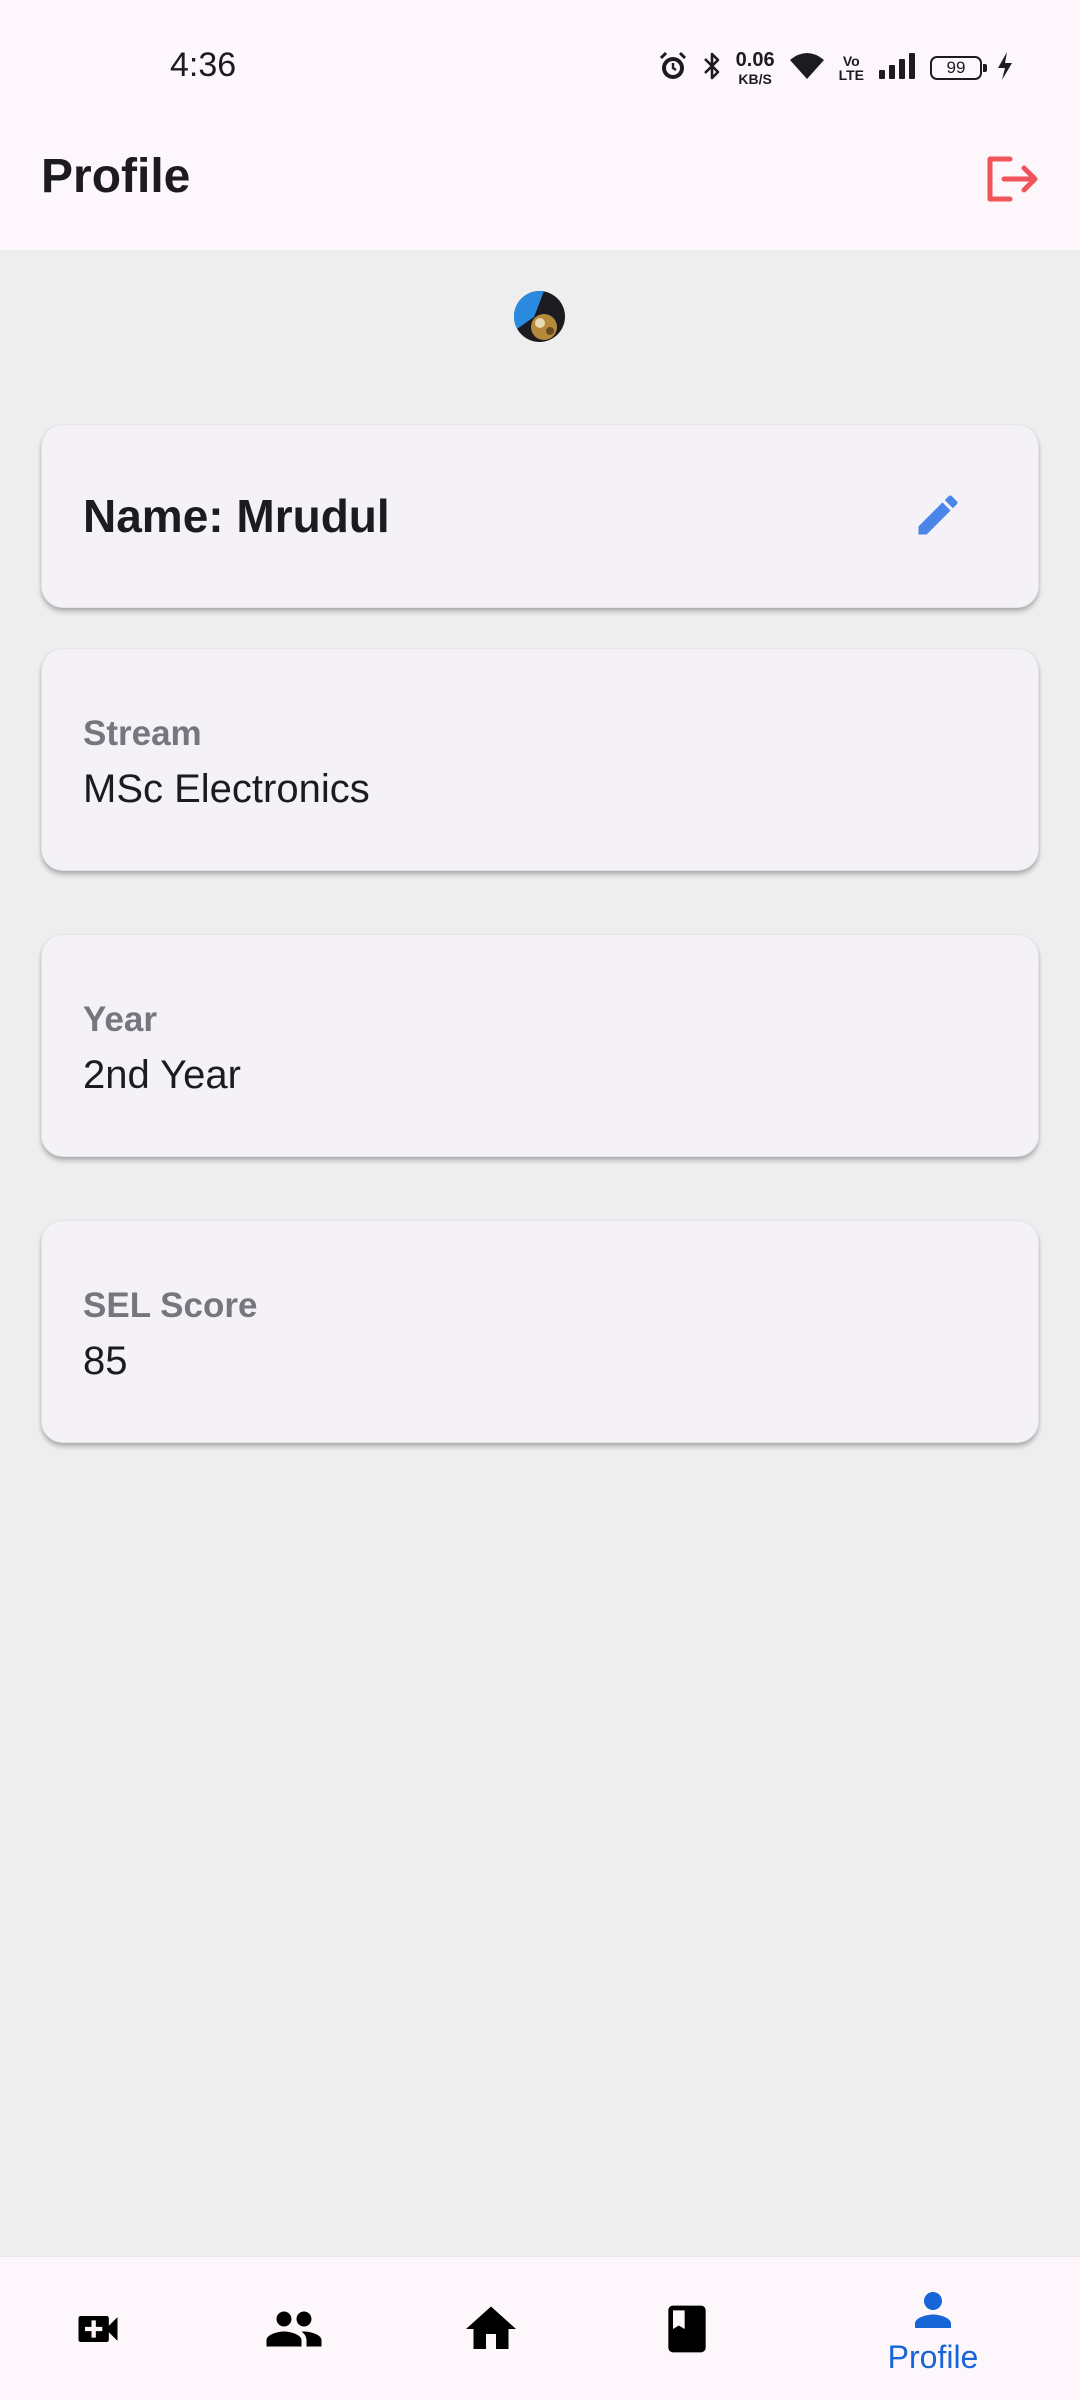  What do you see at coordinates (540, 67) in the screenshot?
I see `status-bar: 4:36 0.06 KB/S Vo LTE 99` at bounding box center [540, 67].